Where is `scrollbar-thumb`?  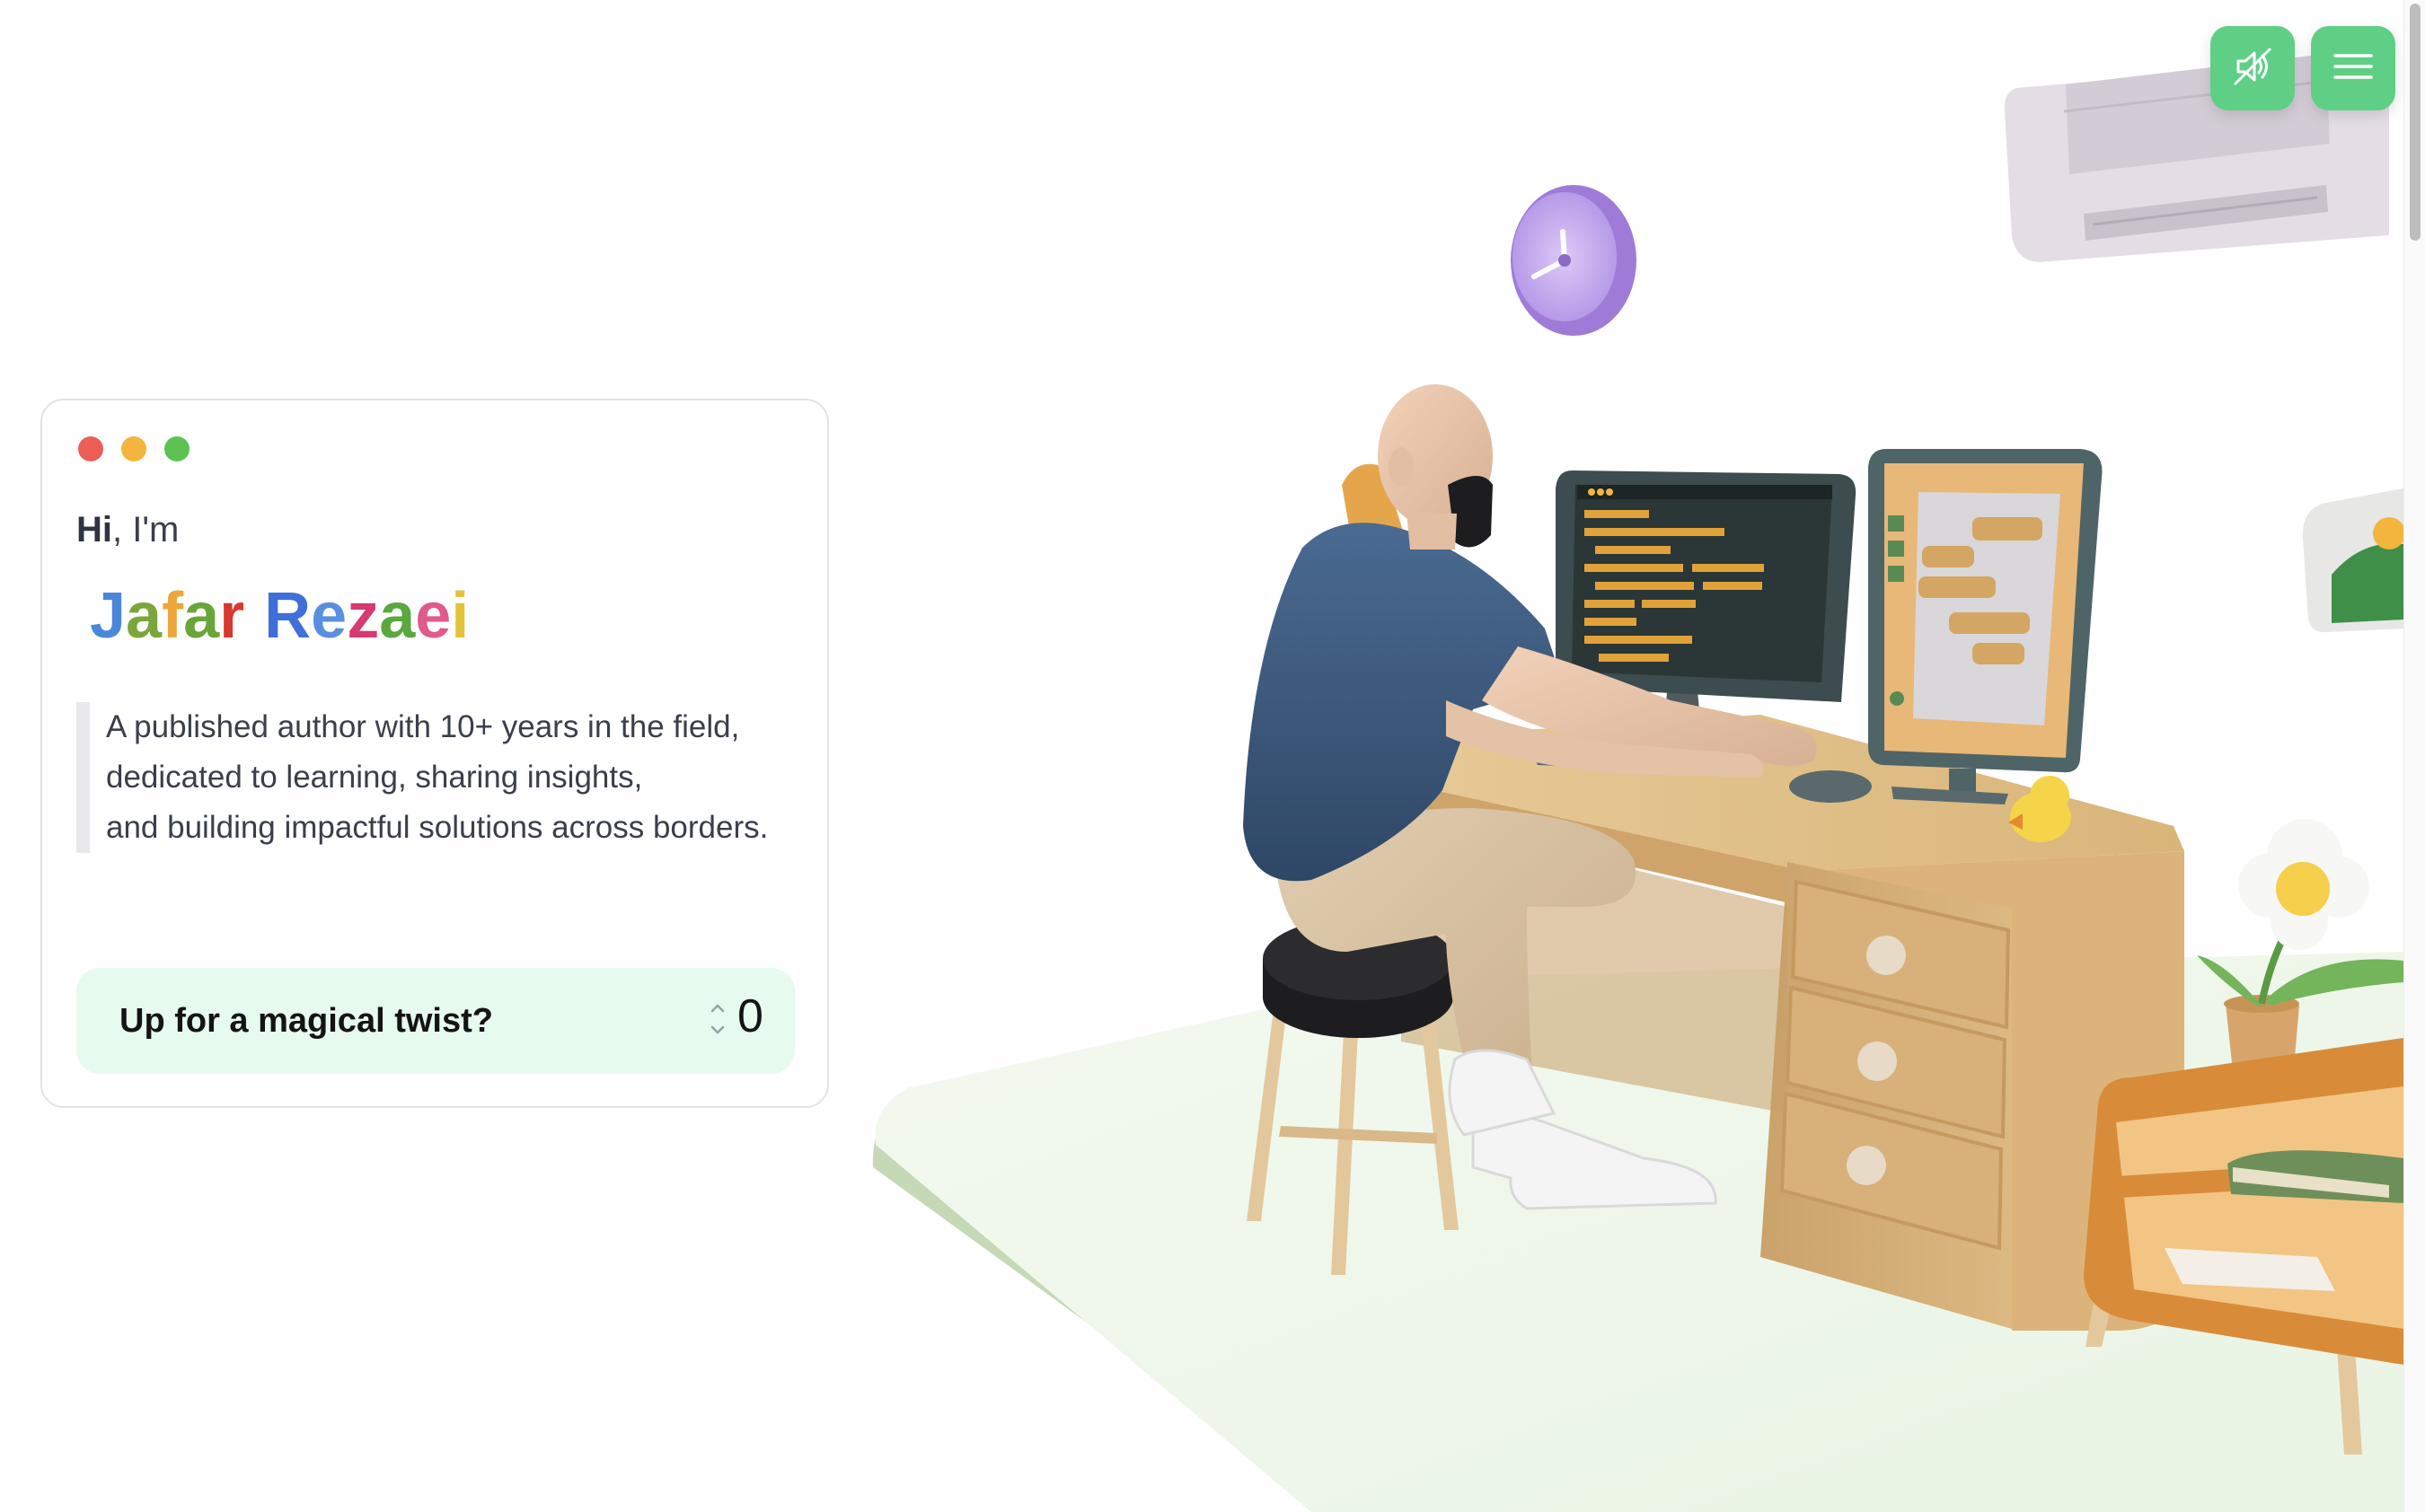
scrollbar-thumb is located at coordinates (2415, 122).